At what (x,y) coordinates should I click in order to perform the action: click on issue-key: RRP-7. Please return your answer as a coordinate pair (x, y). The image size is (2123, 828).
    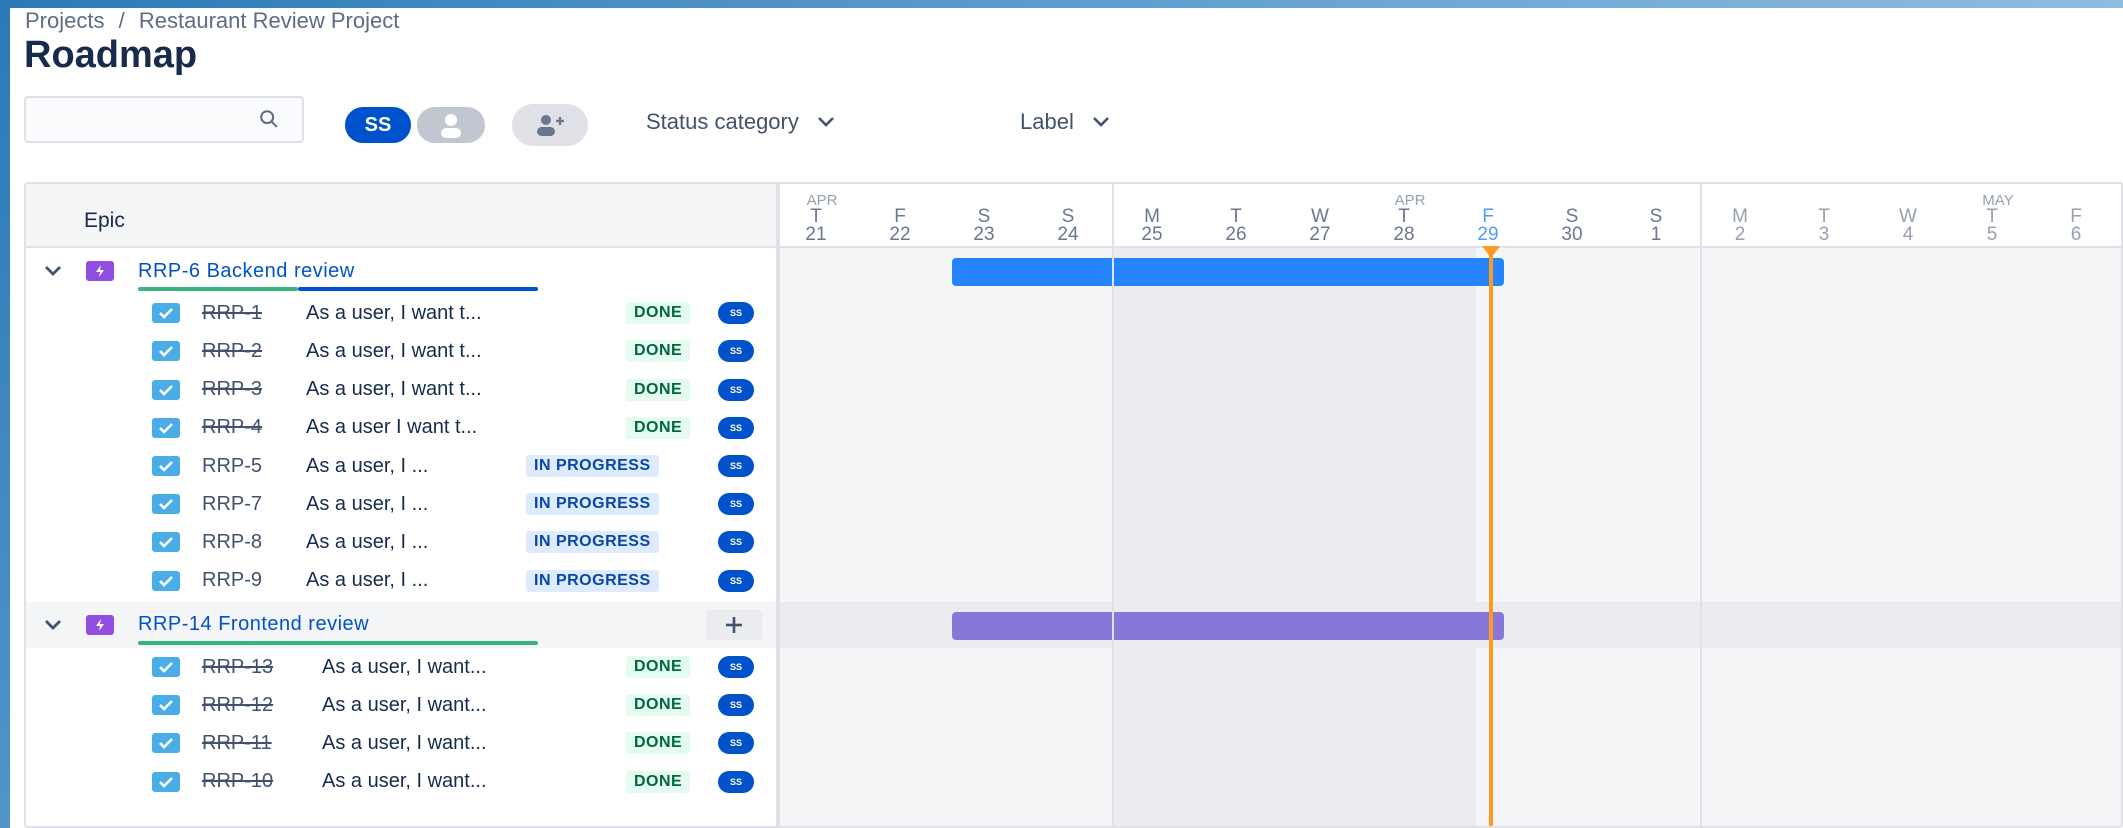
    Looking at the image, I should click on (232, 504).